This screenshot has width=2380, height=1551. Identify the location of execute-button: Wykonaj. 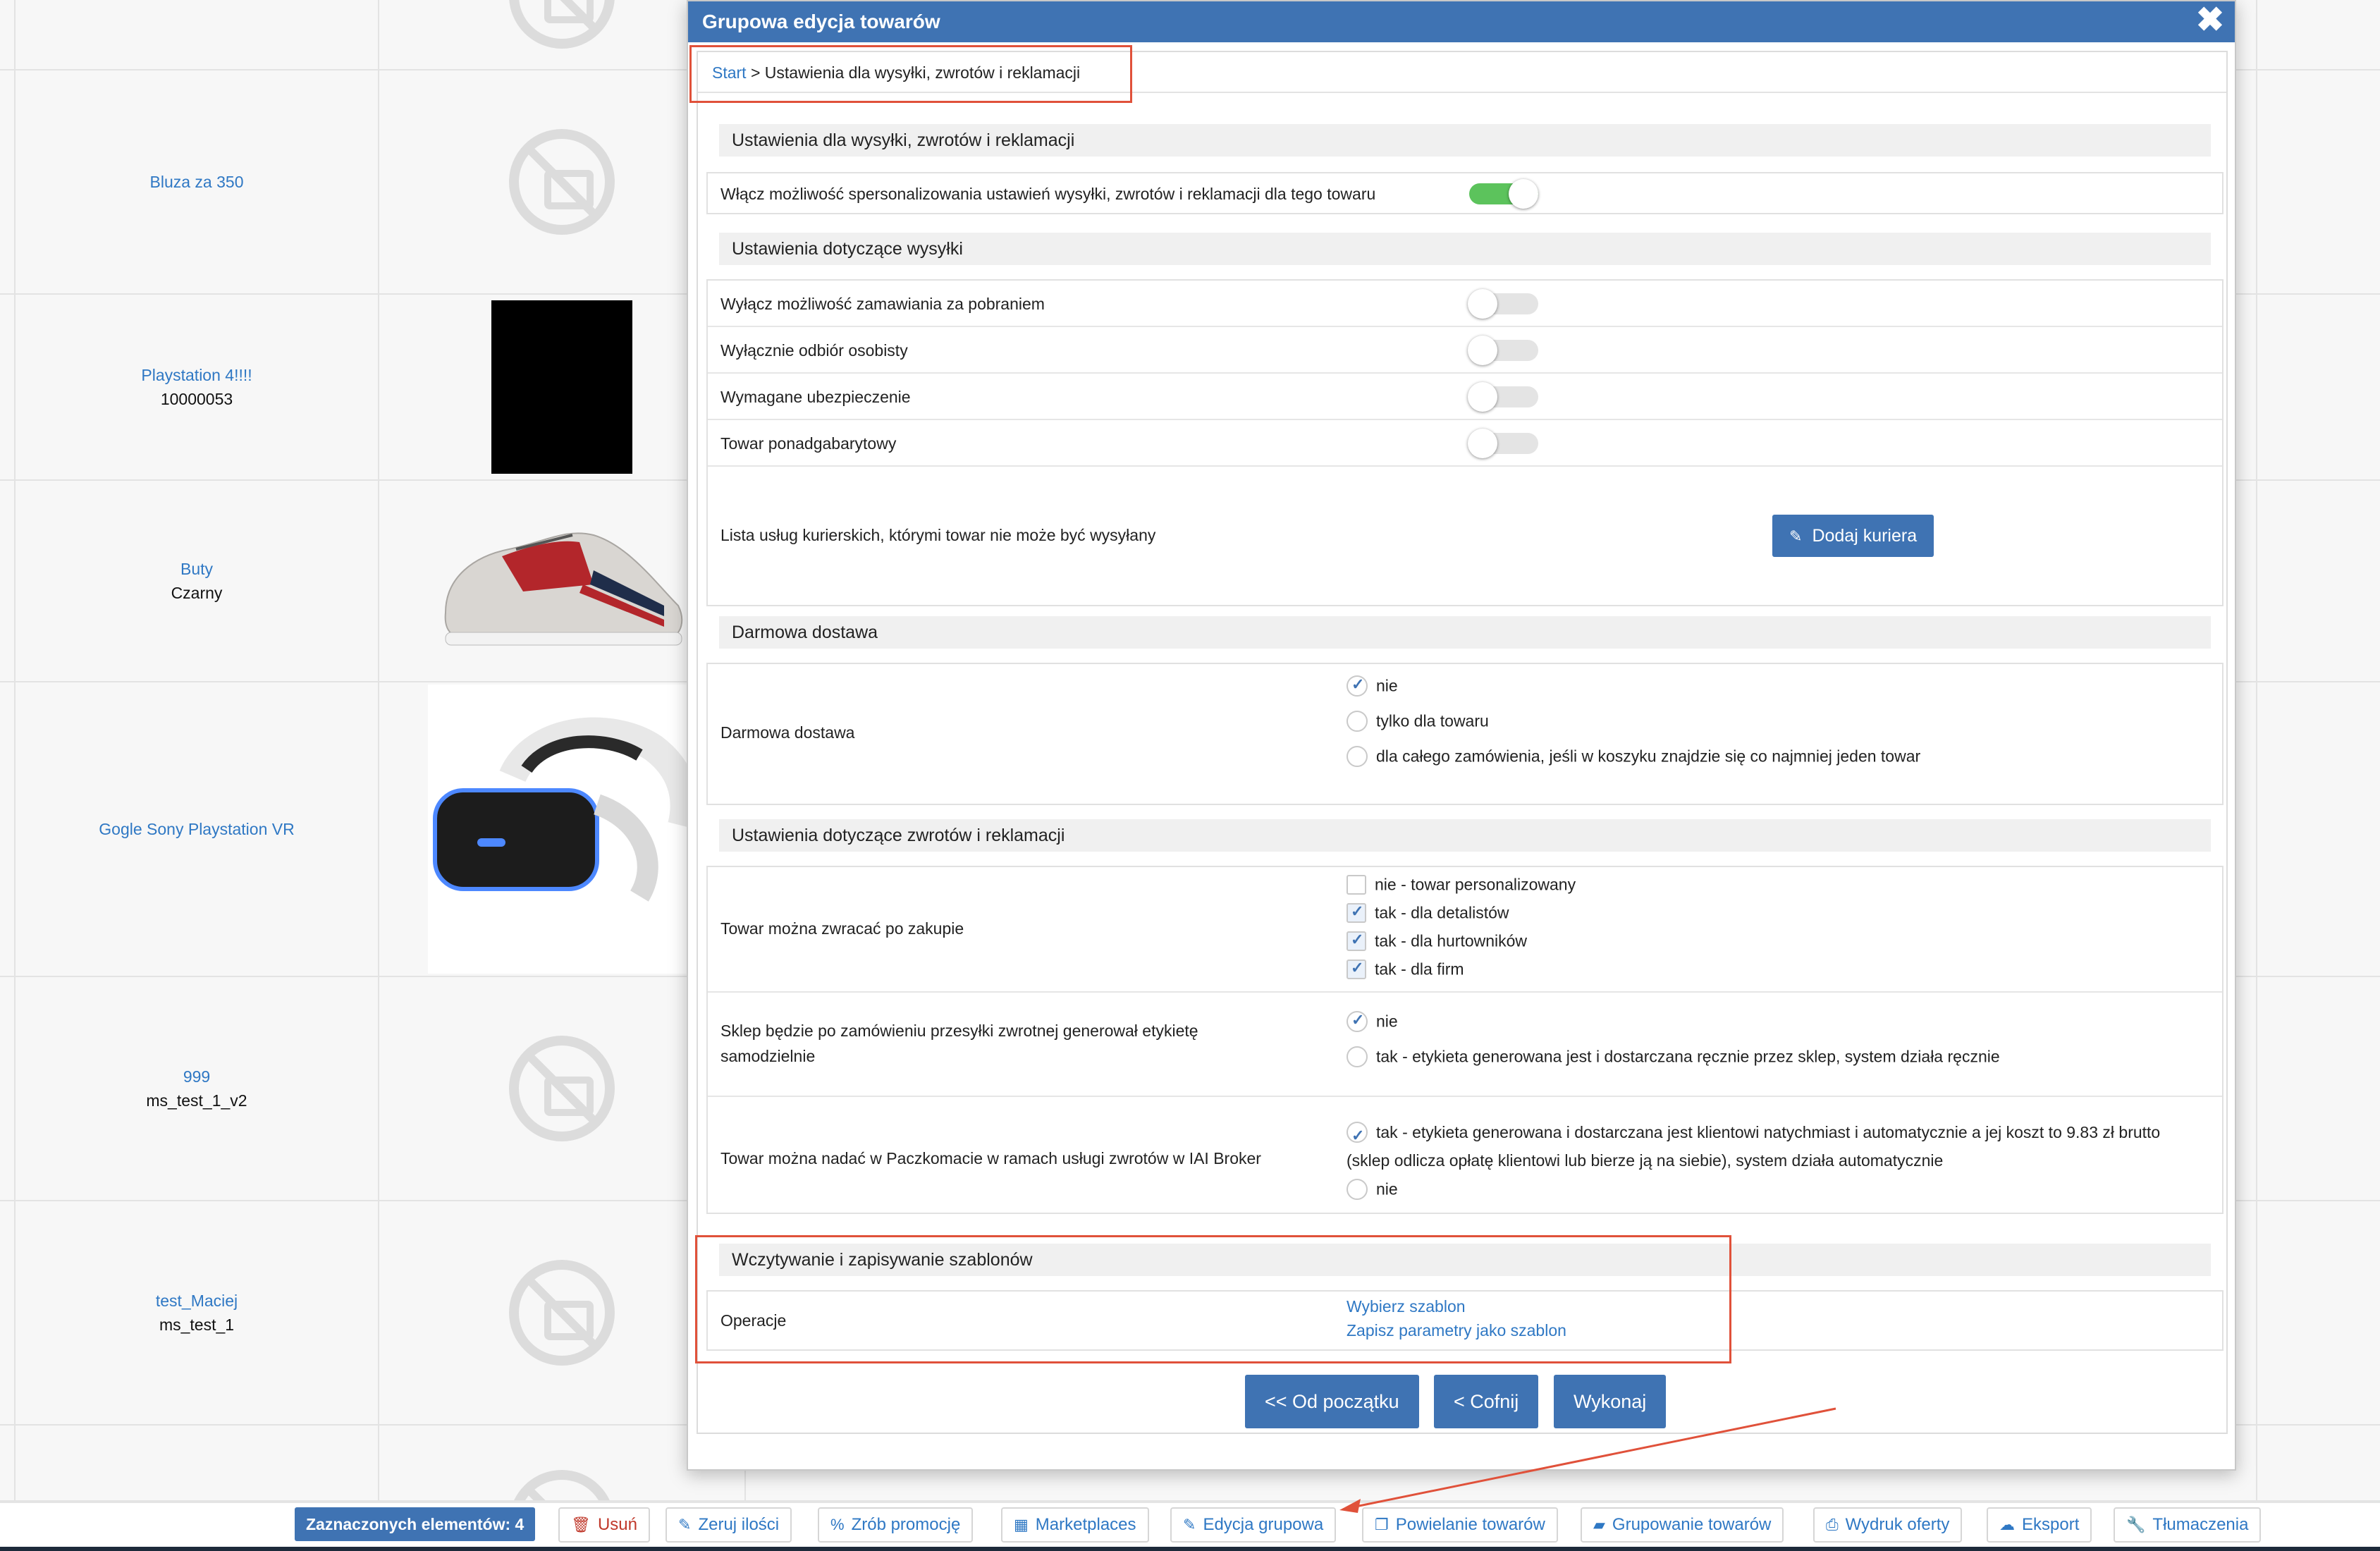
(1611, 1401).